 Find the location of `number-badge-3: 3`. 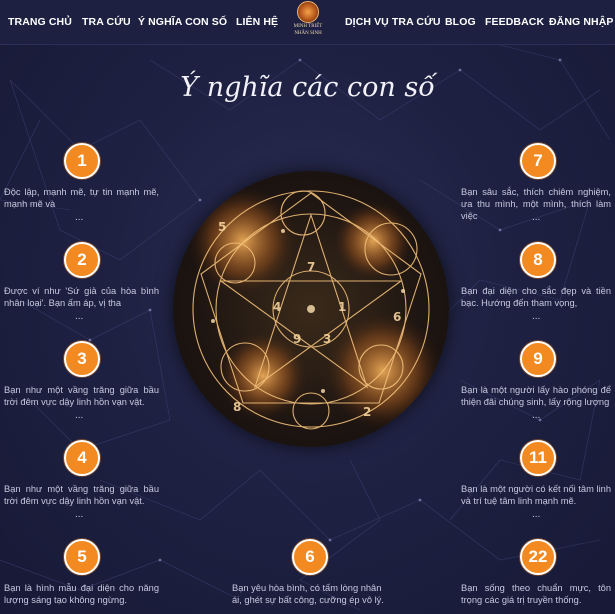

number-badge-3: 3 is located at coordinates (82, 359).